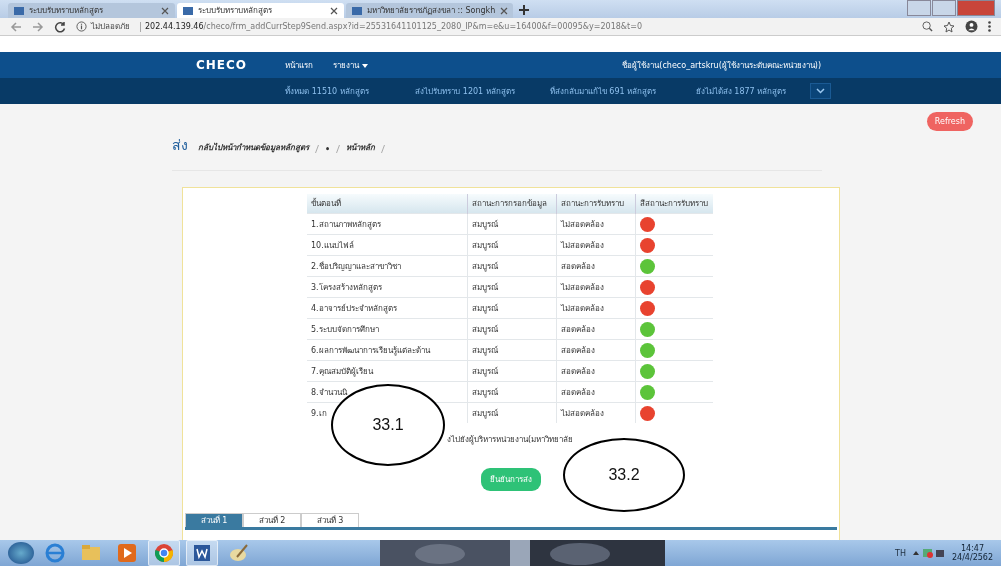 The height and width of the screenshot is (566, 1001). I want to click on column-header: สีสถานะการรับทราบ, so click(674, 204).